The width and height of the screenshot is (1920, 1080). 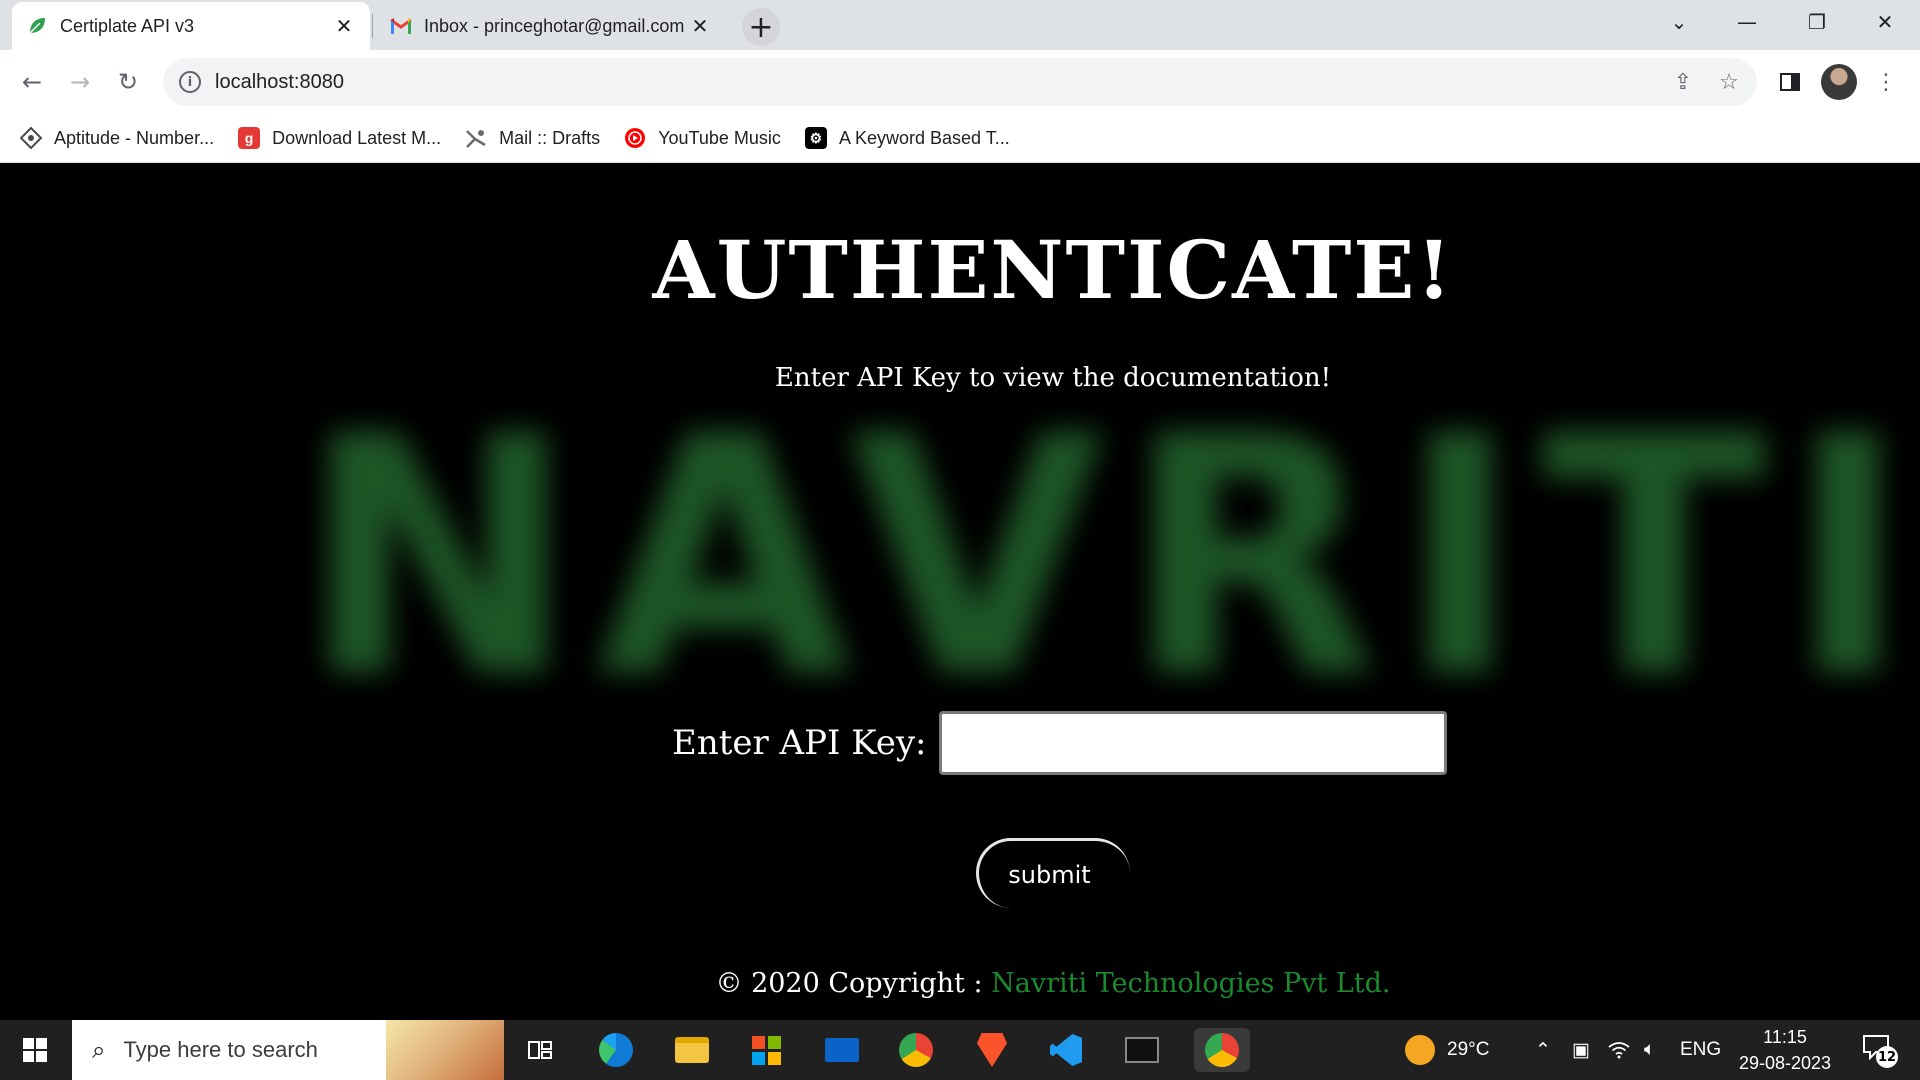 I want to click on meet-now-icon: ▣, so click(x=1581, y=1050).